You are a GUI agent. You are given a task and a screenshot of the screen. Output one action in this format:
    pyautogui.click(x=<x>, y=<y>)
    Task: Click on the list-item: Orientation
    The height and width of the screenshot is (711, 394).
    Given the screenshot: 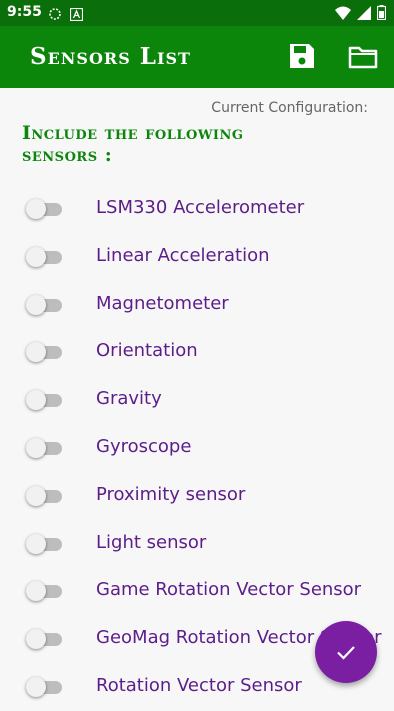 What is the action you would take?
    pyautogui.click(x=197, y=352)
    